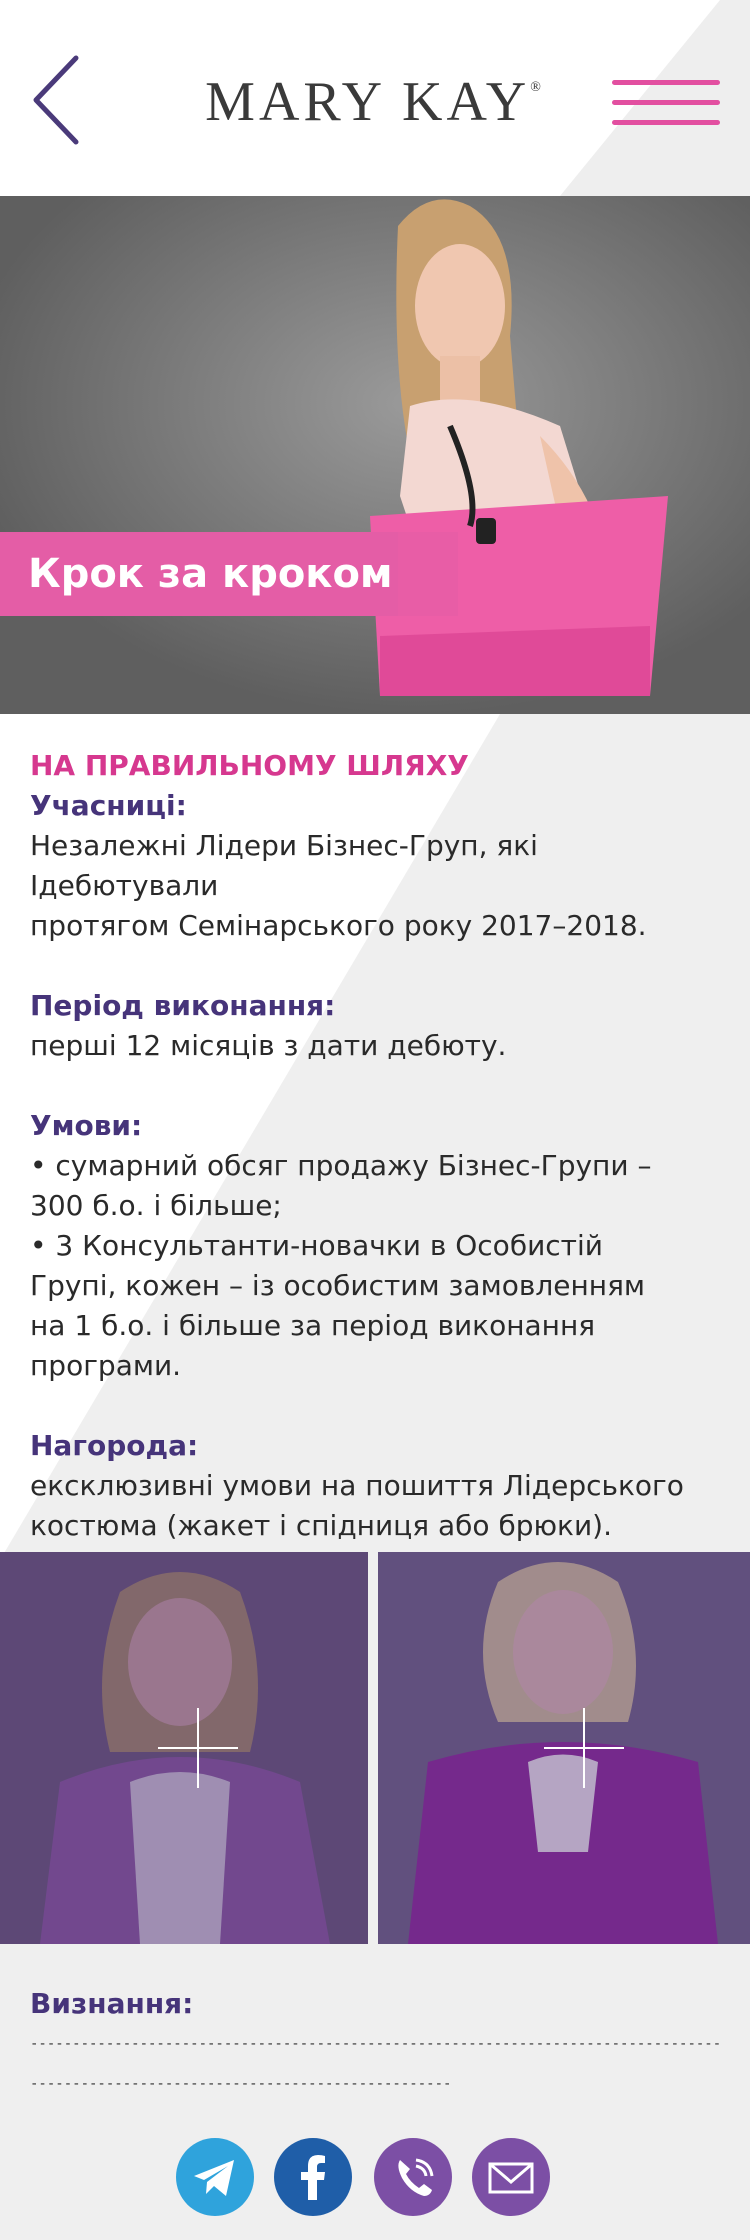 This screenshot has width=750, height=2240. I want to click on facebook-icon, so click(313, 2177).